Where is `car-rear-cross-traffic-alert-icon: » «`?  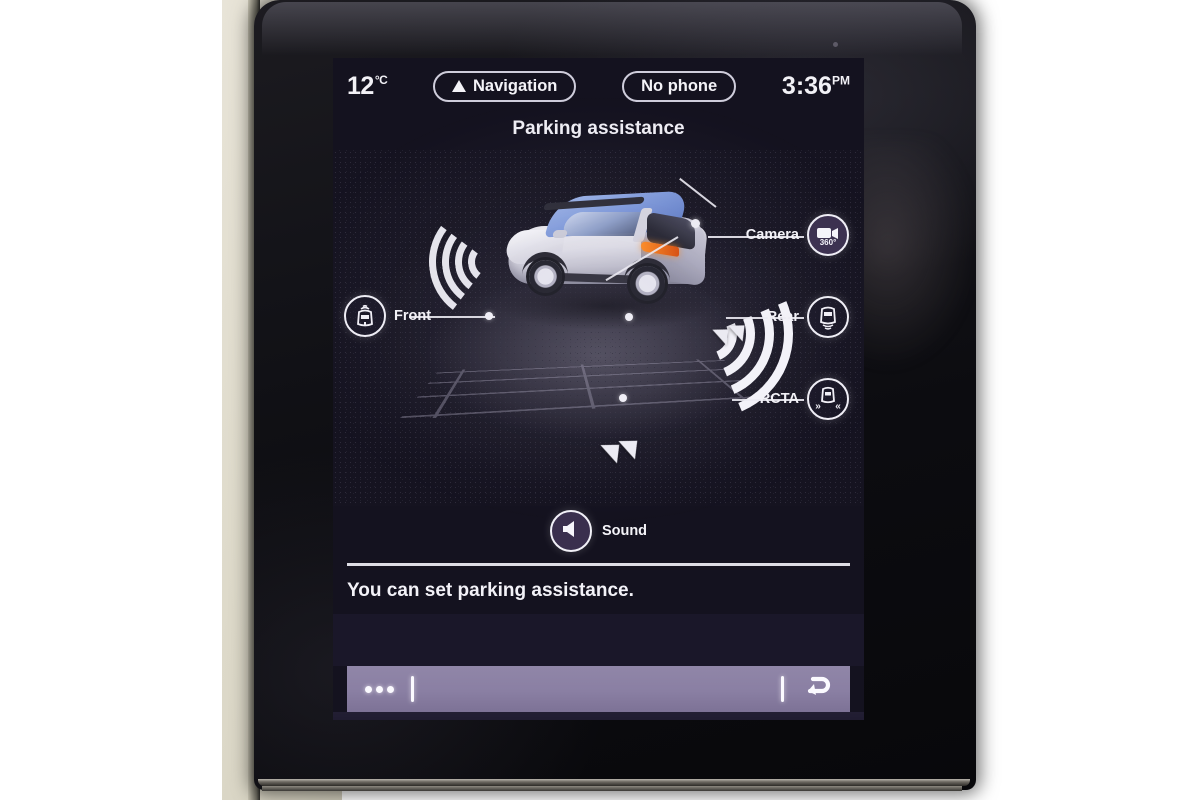 car-rear-cross-traffic-alert-icon: » « is located at coordinates (828, 399).